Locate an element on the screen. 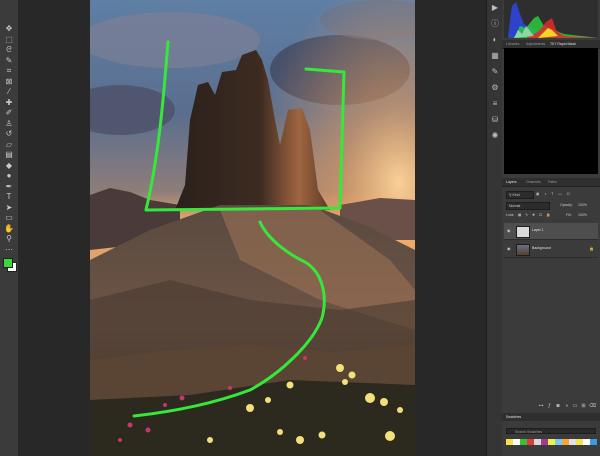 Image resolution: width=600 pixels, height=456 pixels. tab-rapid-mask: TK7 Rapid Mask is located at coordinates (563, 44).